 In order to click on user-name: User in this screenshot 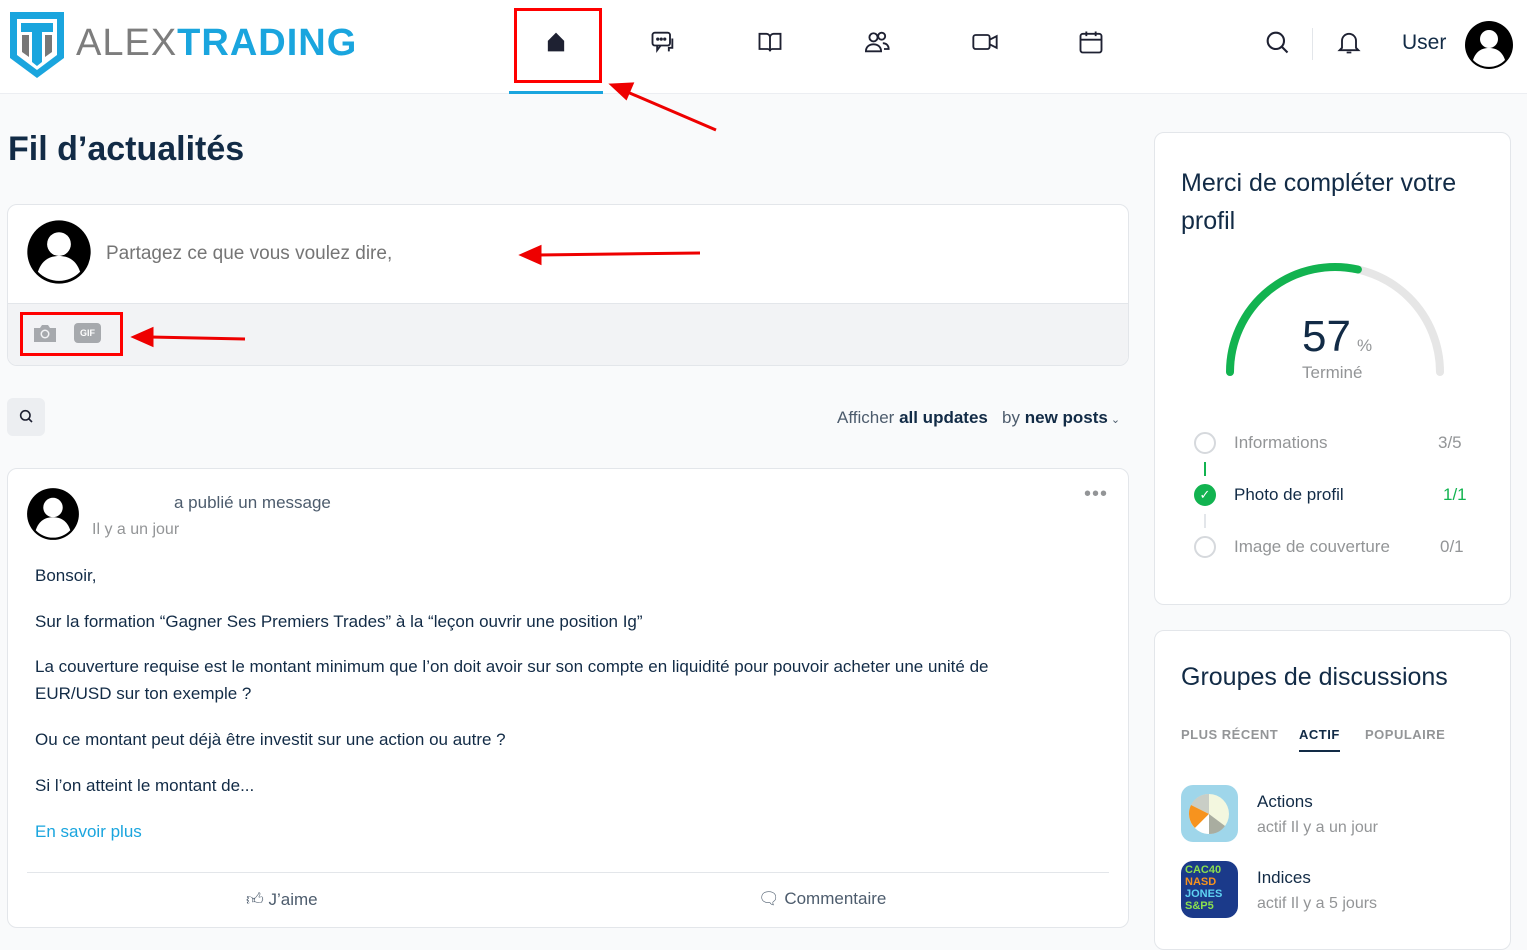, I will do `click(1424, 43)`.